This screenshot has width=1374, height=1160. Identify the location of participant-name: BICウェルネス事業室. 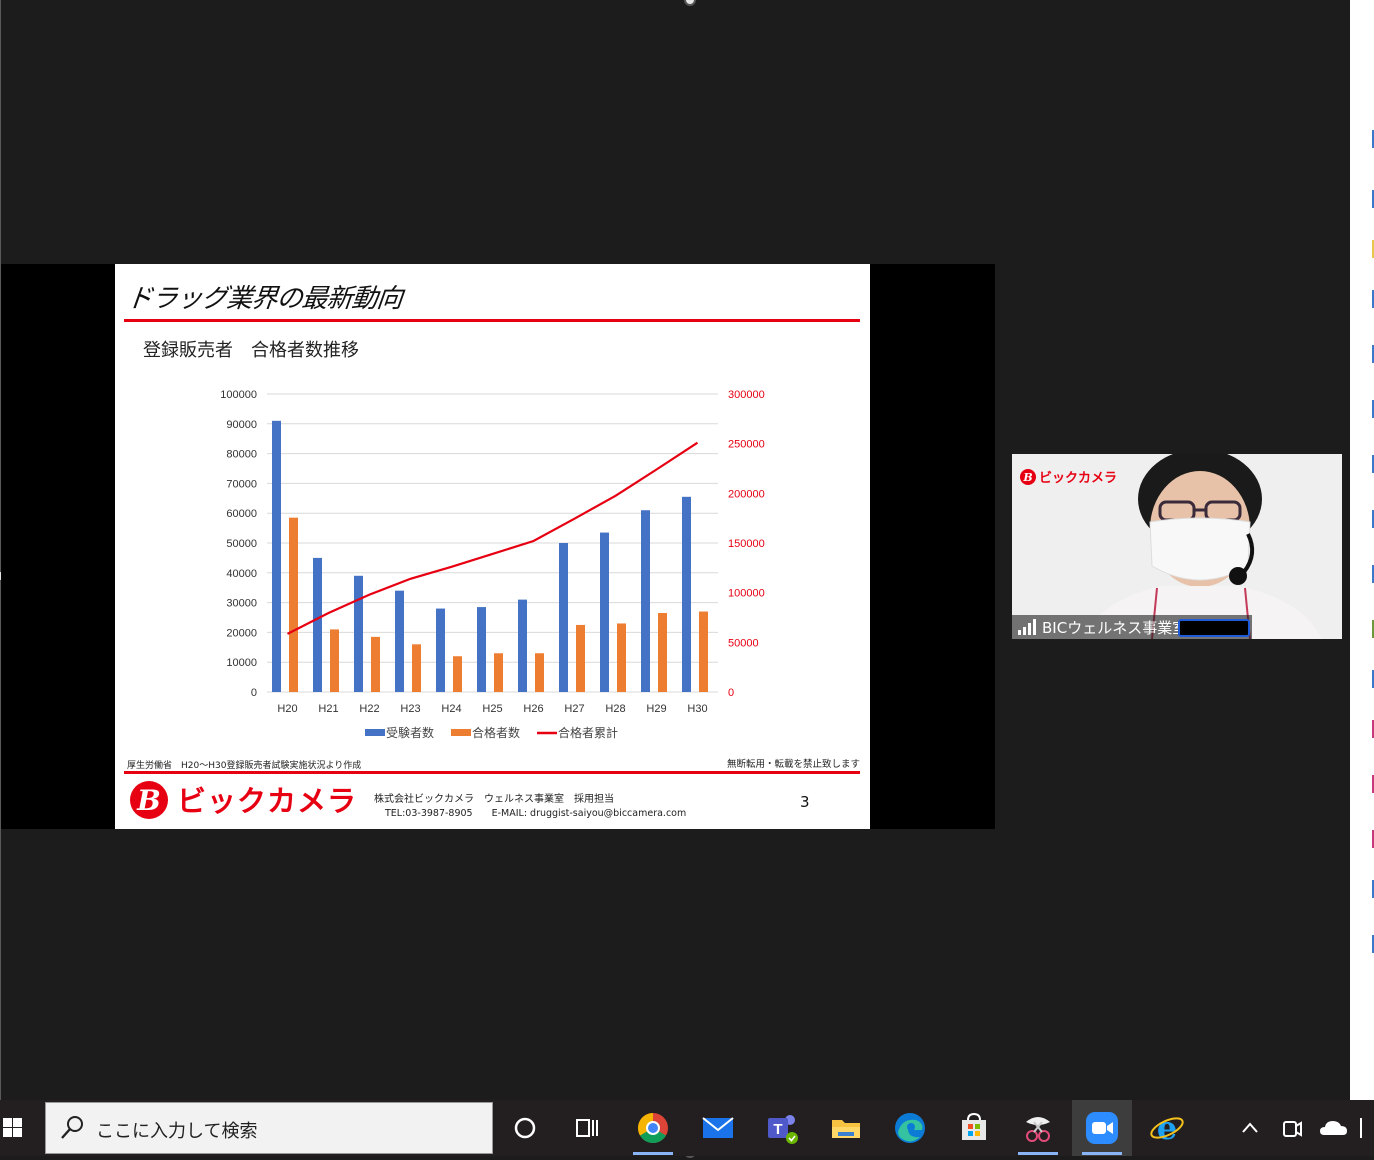
(1115, 627).